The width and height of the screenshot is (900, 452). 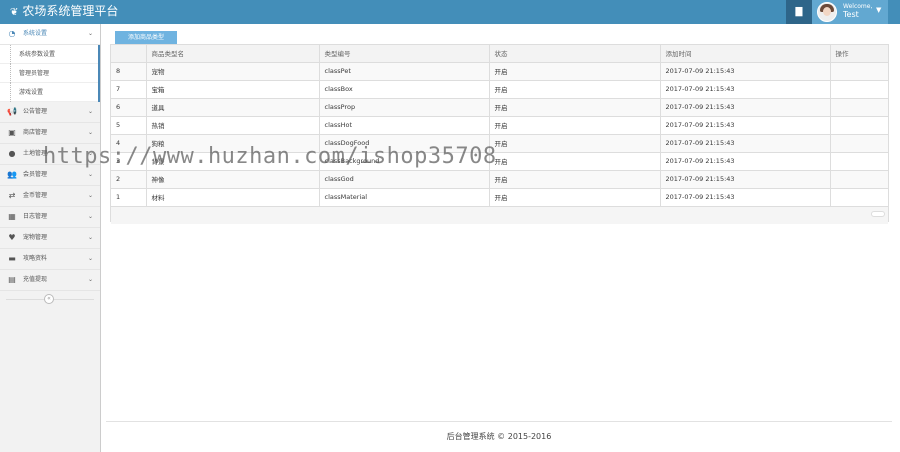 I want to click on sidebar-collapse: «, so click(x=50, y=299).